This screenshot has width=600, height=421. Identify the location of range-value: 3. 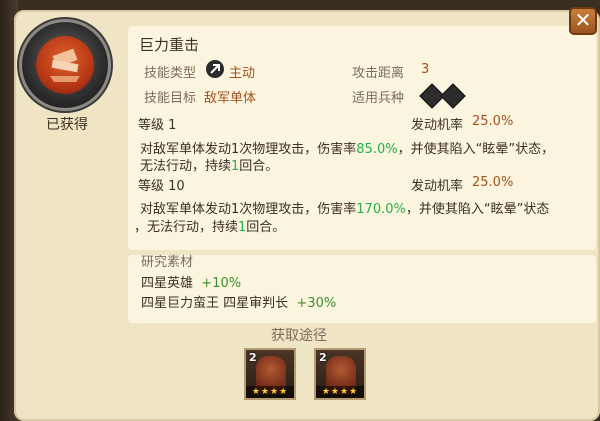
(425, 69).